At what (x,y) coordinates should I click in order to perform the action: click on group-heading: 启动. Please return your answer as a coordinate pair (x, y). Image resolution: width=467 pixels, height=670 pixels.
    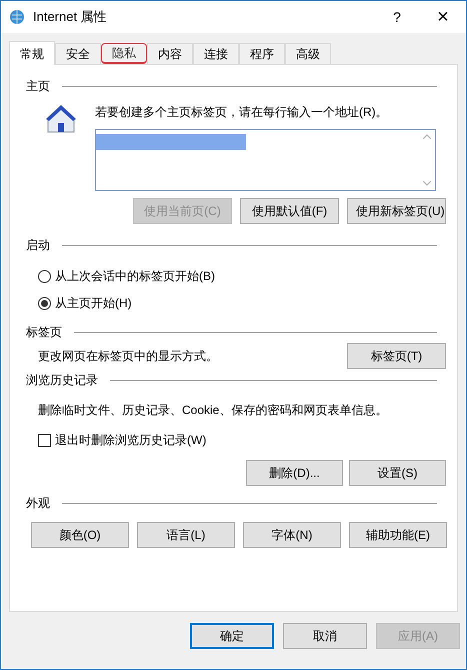
    Looking at the image, I should click on (38, 245).